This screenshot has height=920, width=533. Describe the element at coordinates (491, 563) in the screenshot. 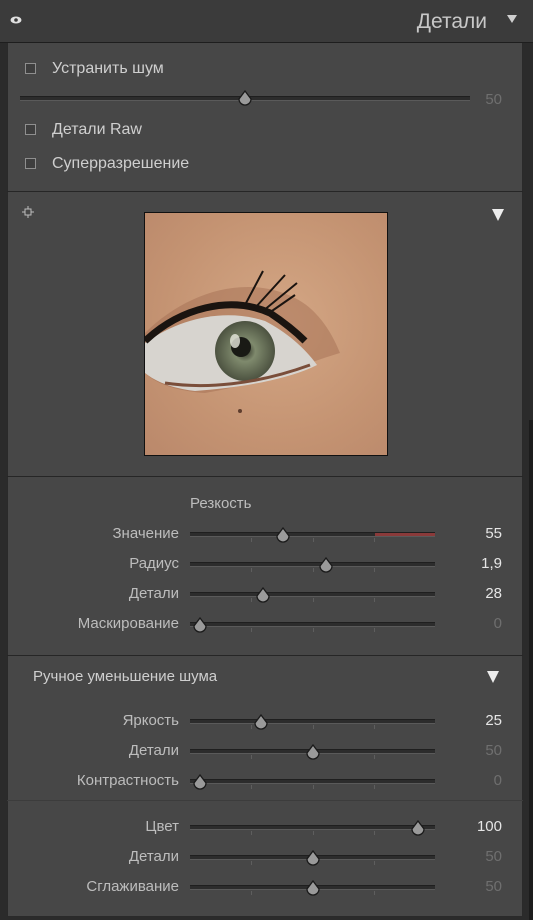

I see `sharpening-value: 1,9` at that location.